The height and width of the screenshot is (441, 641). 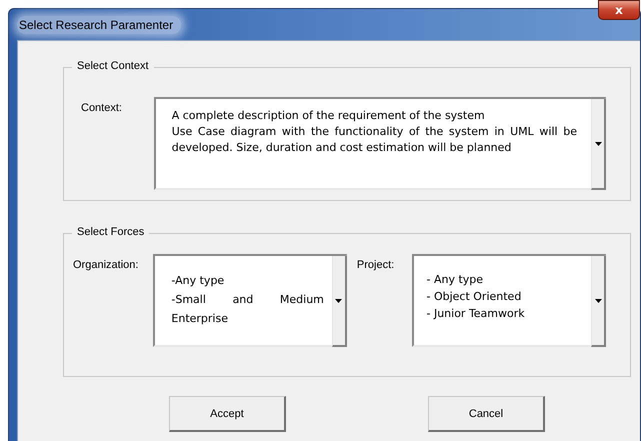 What do you see at coordinates (486, 414) in the screenshot?
I see `dialog-button: Cancel` at bounding box center [486, 414].